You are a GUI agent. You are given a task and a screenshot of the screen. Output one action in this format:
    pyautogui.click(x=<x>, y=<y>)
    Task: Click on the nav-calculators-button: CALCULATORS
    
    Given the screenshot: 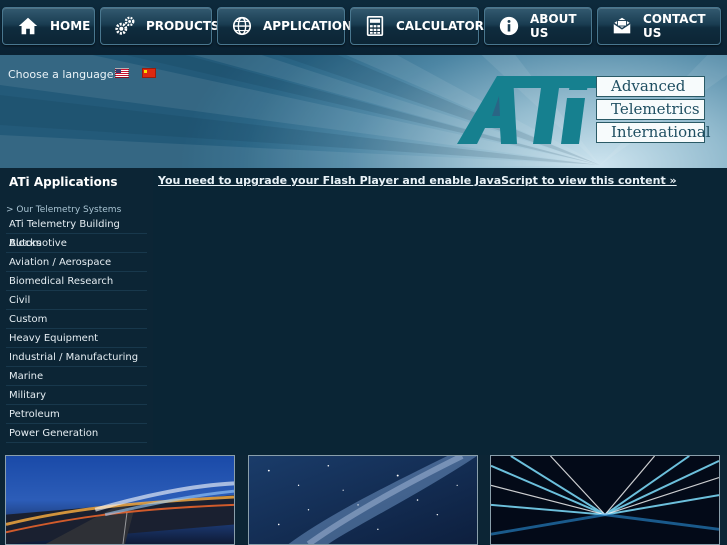 What is the action you would take?
    pyautogui.click(x=421, y=26)
    